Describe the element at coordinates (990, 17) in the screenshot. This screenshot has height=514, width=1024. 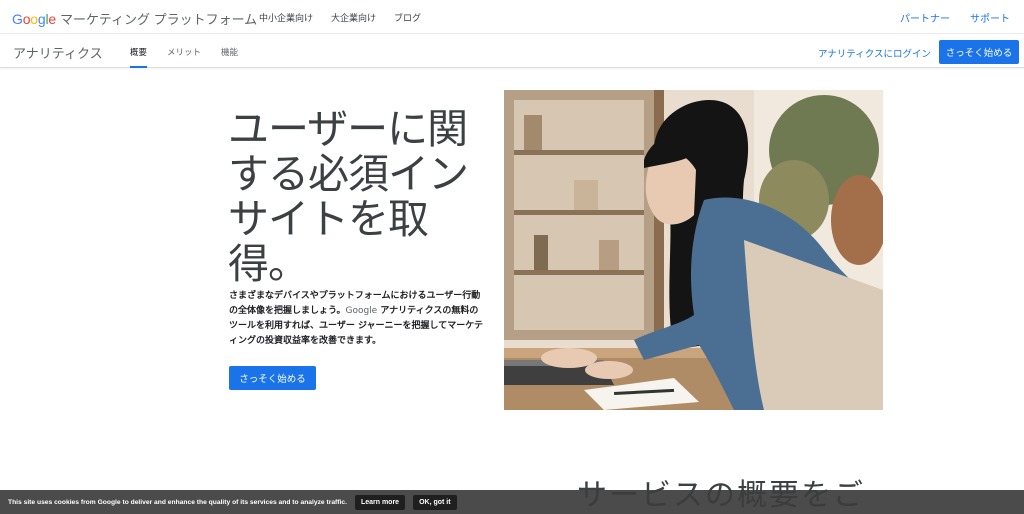
I see `support-link: サポート` at that location.